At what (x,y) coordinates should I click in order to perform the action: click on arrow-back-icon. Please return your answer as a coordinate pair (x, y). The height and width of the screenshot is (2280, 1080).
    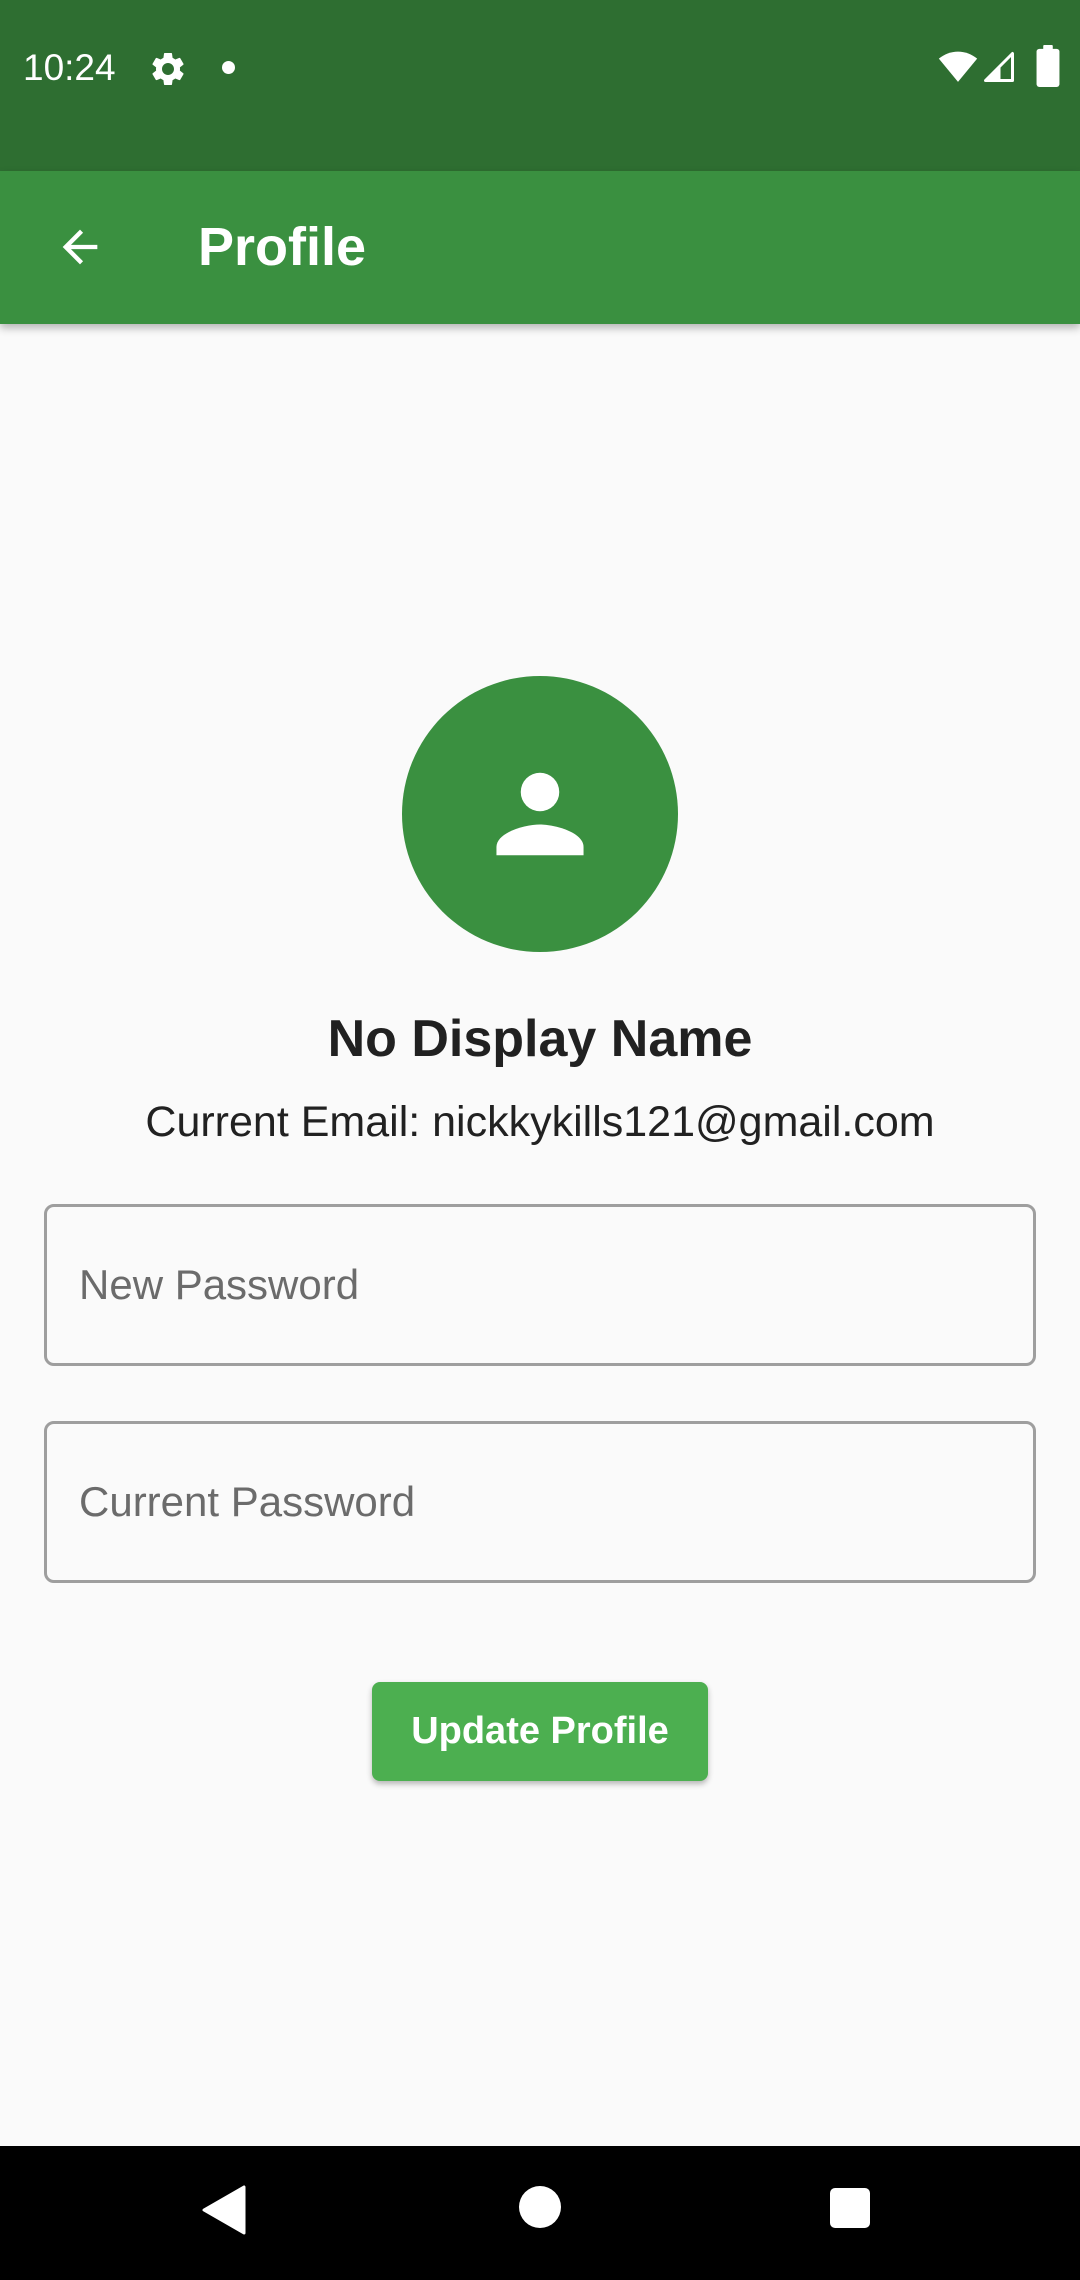
    Looking at the image, I should click on (80, 247).